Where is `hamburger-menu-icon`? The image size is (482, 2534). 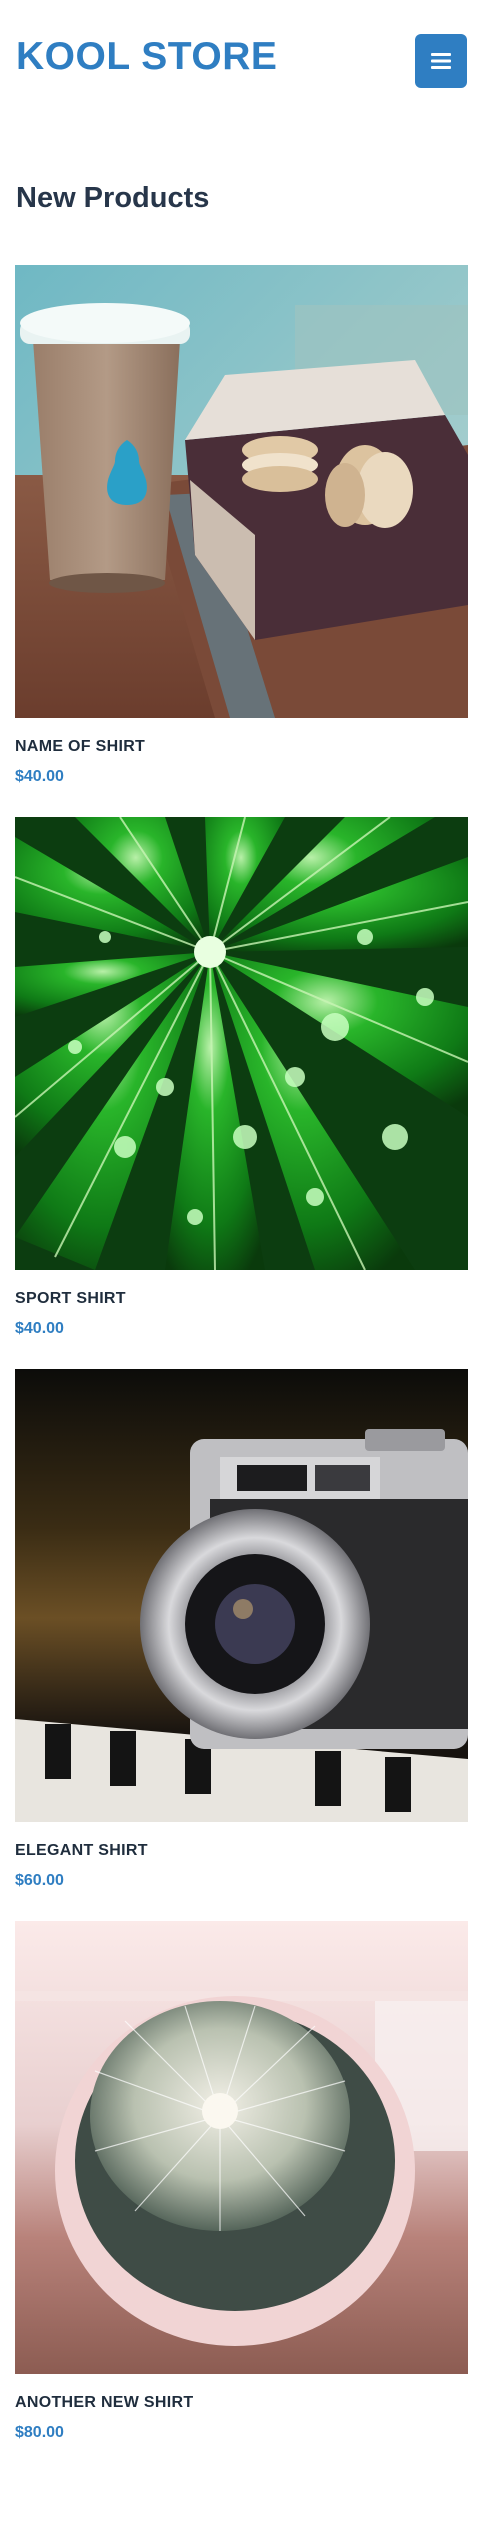
hamburger-menu-icon is located at coordinates (441, 61).